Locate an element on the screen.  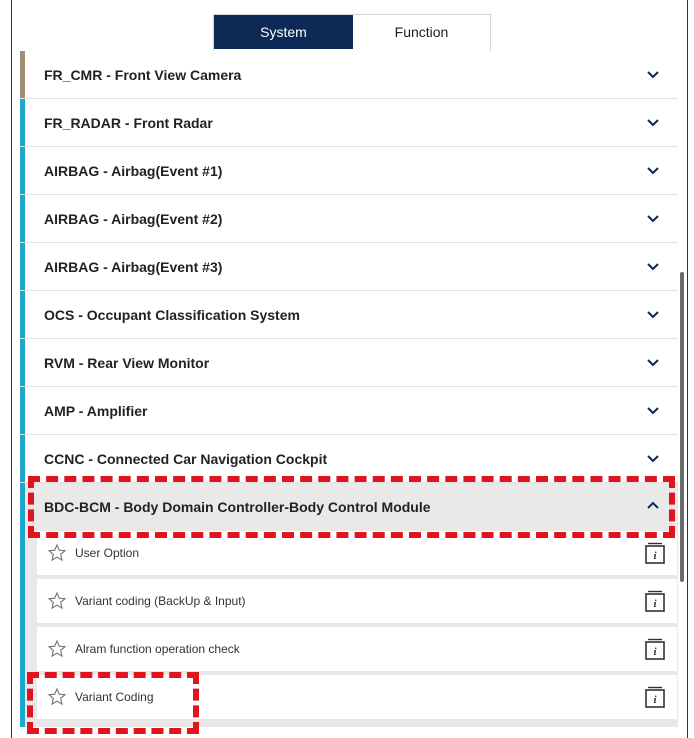
system-label: AMP - Amplifier is located at coordinates (96, 410).